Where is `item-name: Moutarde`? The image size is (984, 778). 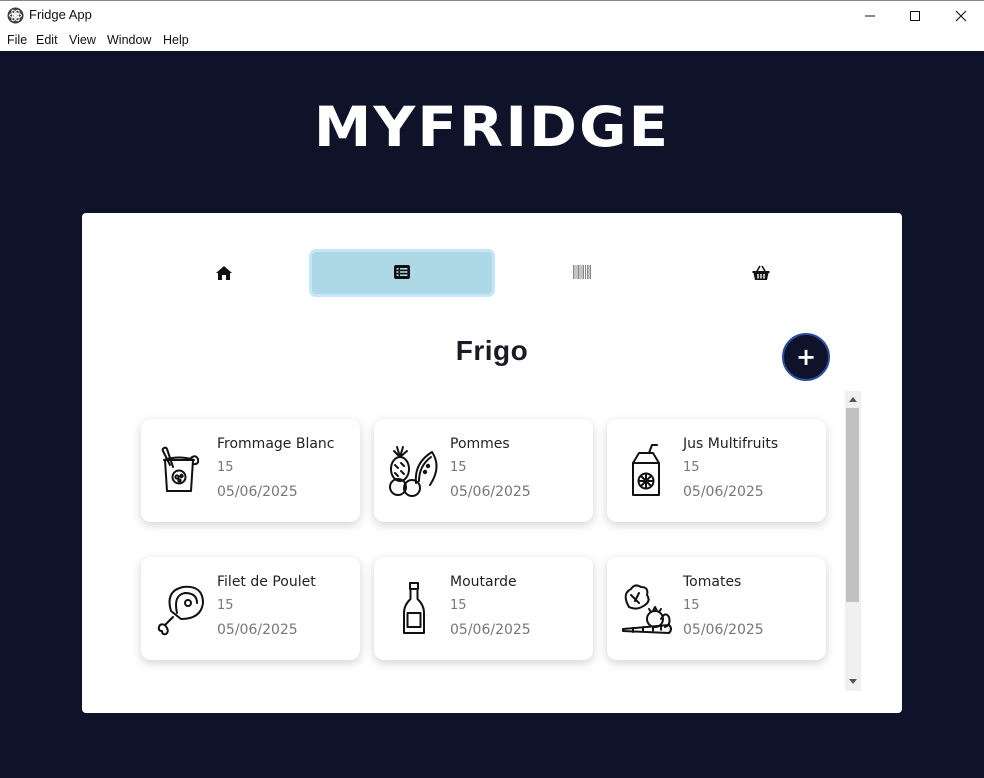
item-name: Moutarde is located at coordinates (483, 582).